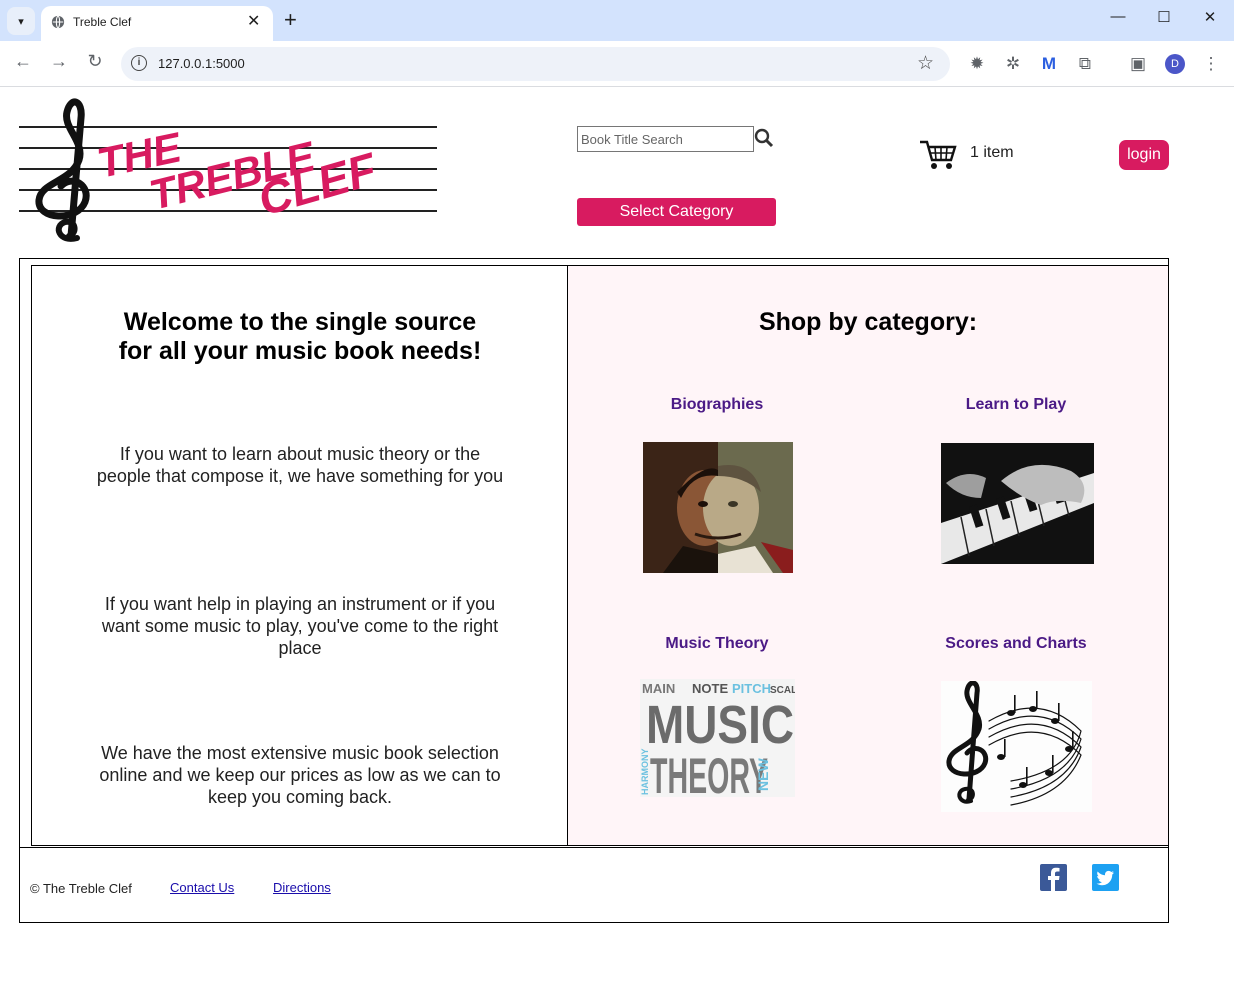  What do you see at coordinates (665, 139) in the screenshot?
I see `book-title-search-input` at bounding box center [665, 139].